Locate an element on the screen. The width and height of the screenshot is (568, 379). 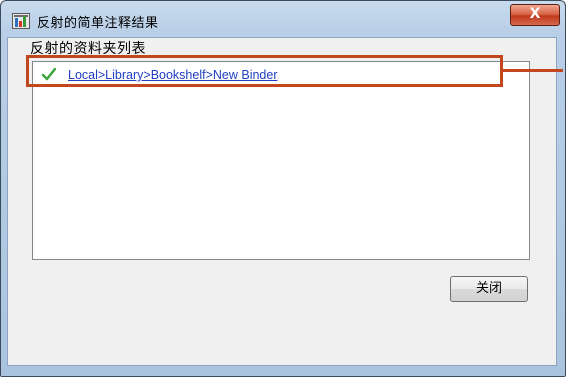
close-button: 关闭 is located at coordinates (489, 289).